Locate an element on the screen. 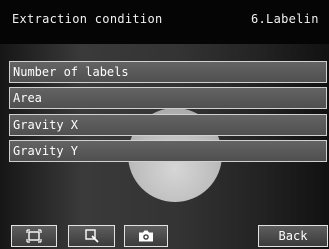 This screenshot has height=249, width=329. page-title: Extraction condition is located at coordinates (87, 19).